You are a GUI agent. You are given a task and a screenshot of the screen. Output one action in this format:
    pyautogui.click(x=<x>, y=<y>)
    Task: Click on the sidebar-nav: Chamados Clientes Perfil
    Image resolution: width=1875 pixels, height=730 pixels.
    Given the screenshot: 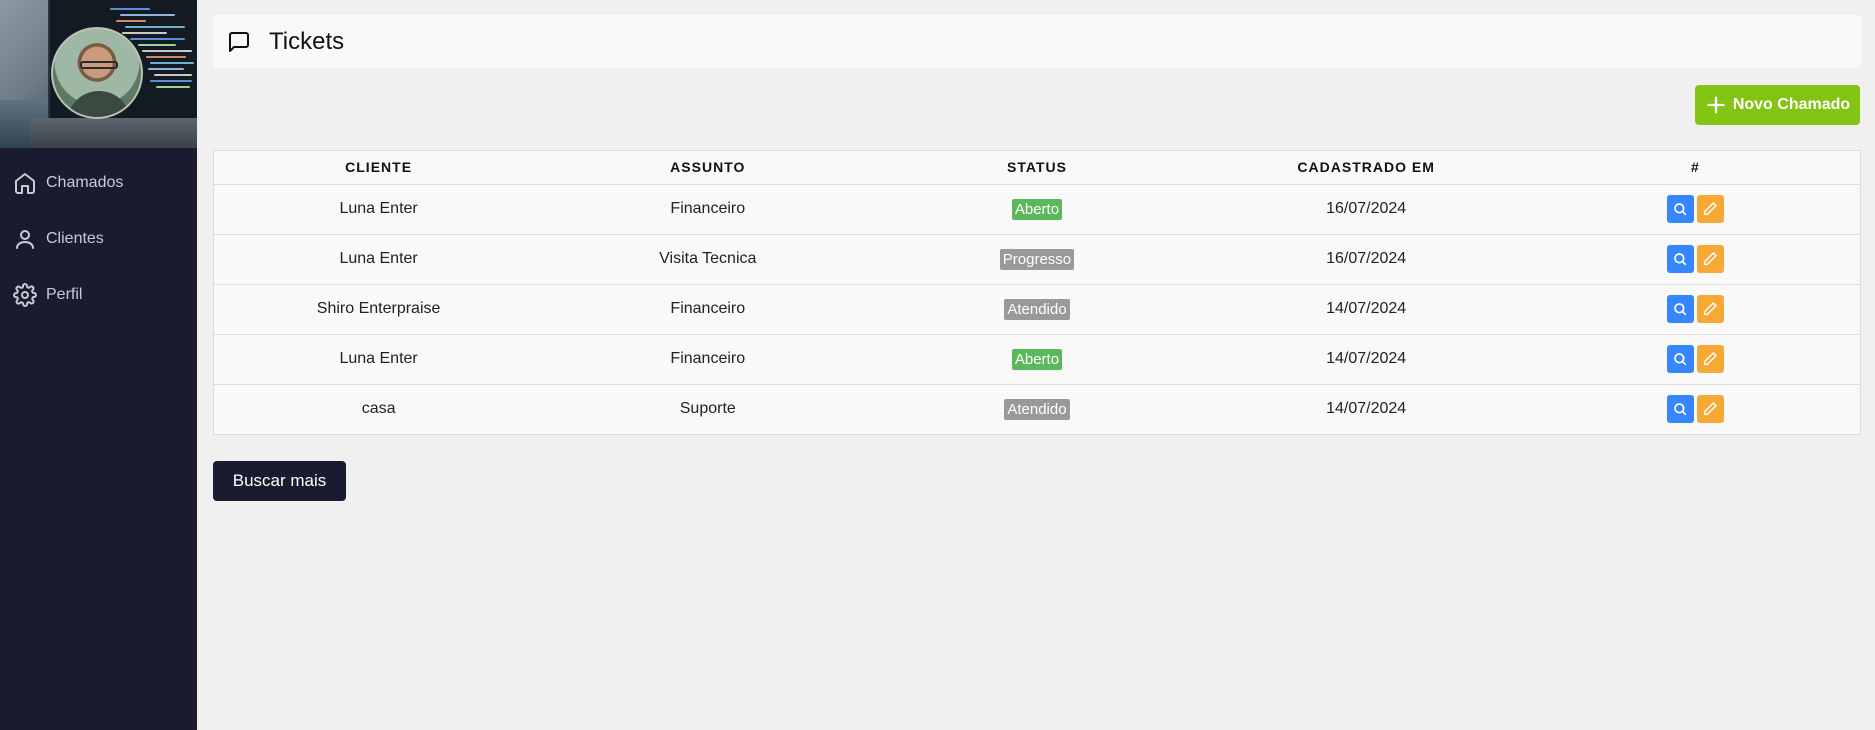 What is the action you would take?
    pyautogui.click(x=98, y=239)
    